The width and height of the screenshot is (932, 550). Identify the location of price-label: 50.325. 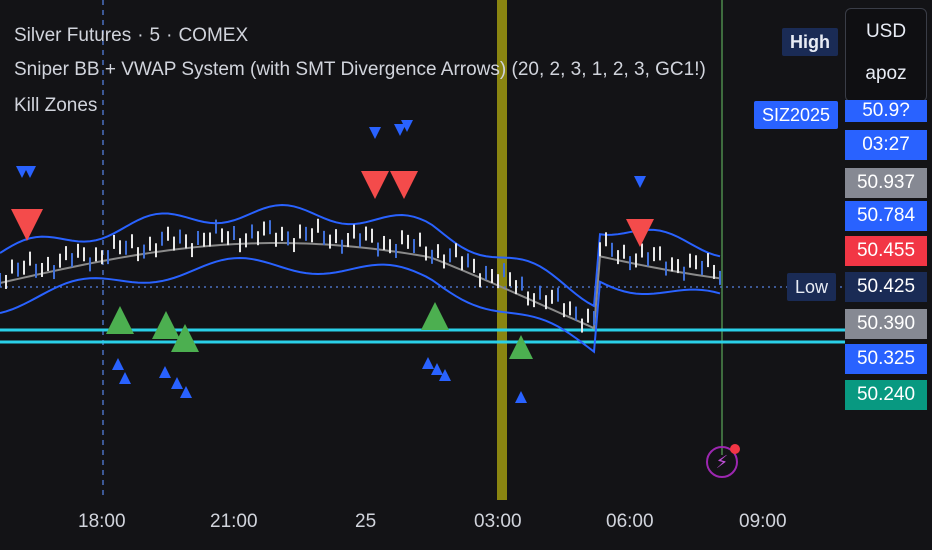
(886, 359).